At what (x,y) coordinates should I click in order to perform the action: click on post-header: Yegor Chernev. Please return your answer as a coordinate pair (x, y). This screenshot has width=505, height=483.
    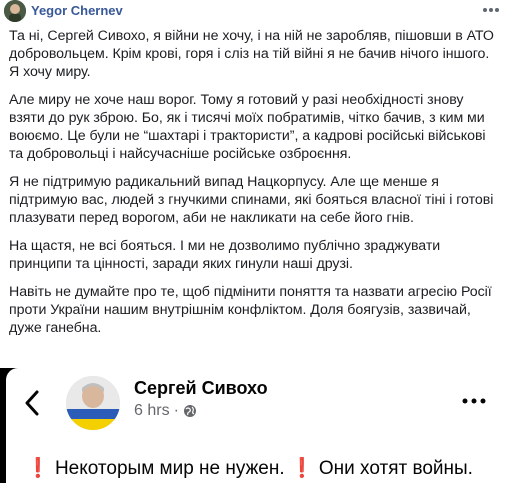
    Looking at the image, I should click on (252, 12).